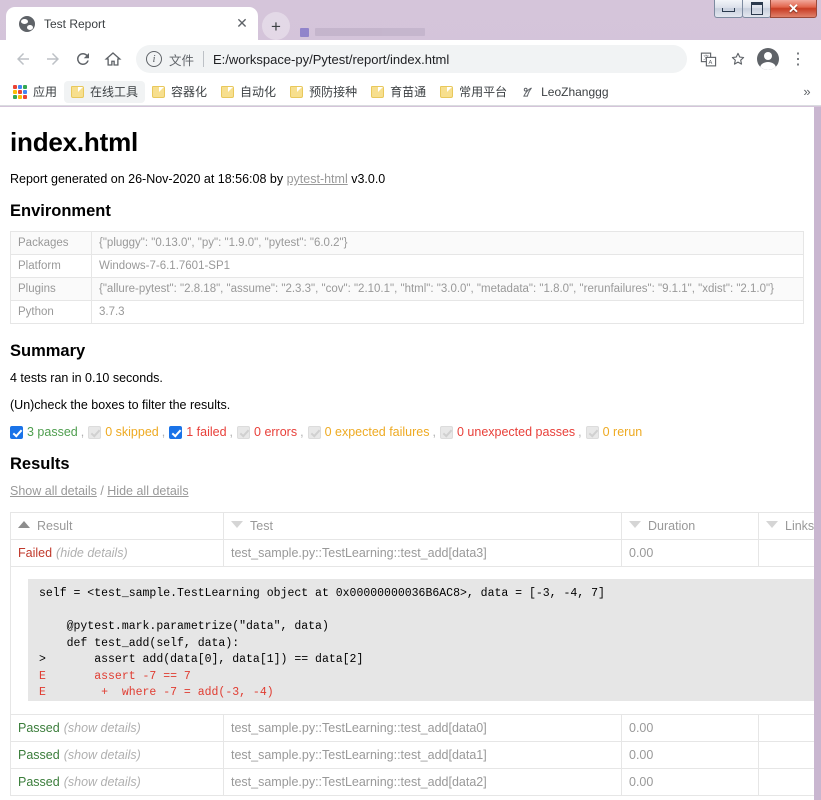 The height and width of the screenshot is (800, 821). I want to click on bookmark-automation: 自动化, so click(248, 92).